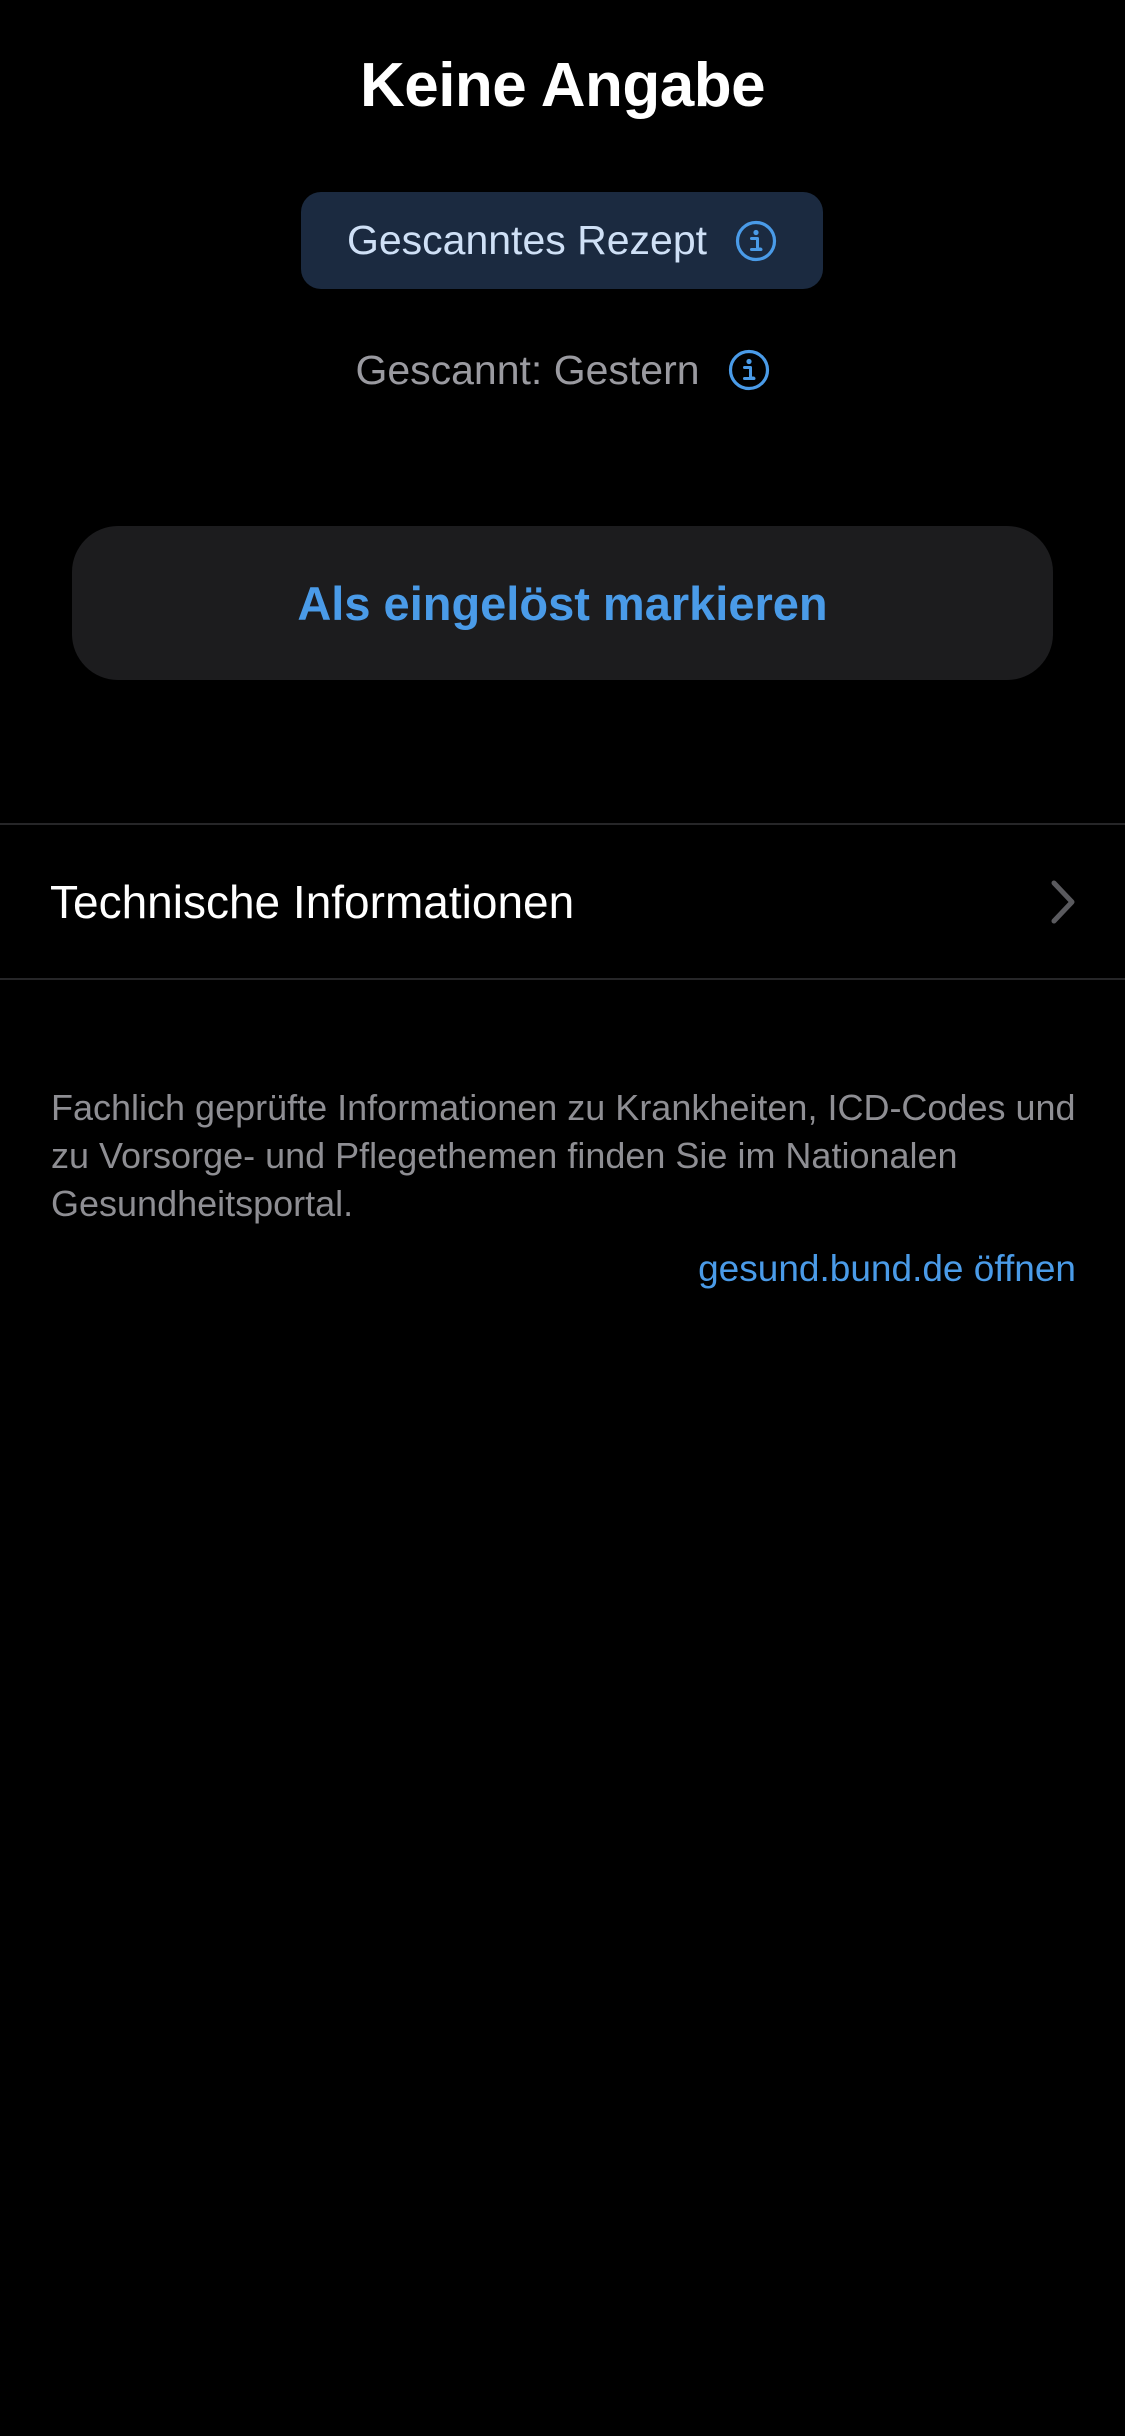  What do you see at coordinates (887, 1269) in the screenshot?
I see `open-health-portal-link: gesund.bund.de öffnen` at bounding box center [887, 1269].